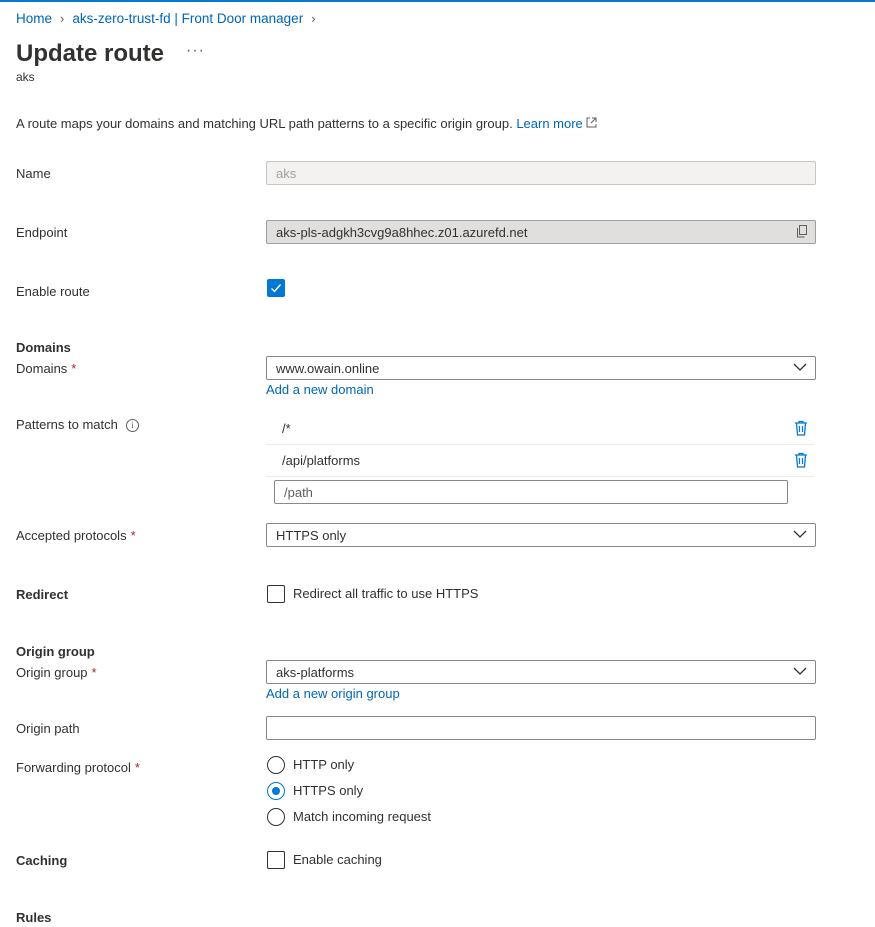  Describe the element at coordinates (337, 859) in the screenshot. I see `enable-caching-label: Enable caching` at that location.